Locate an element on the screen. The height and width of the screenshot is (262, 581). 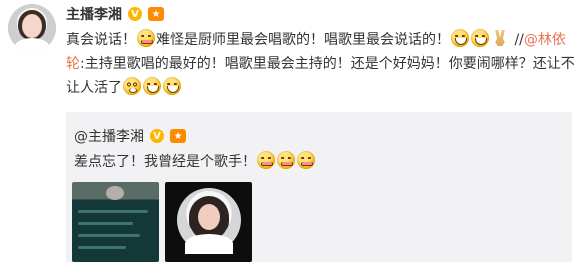
profile-avatar is located at coordinates (32, 28).